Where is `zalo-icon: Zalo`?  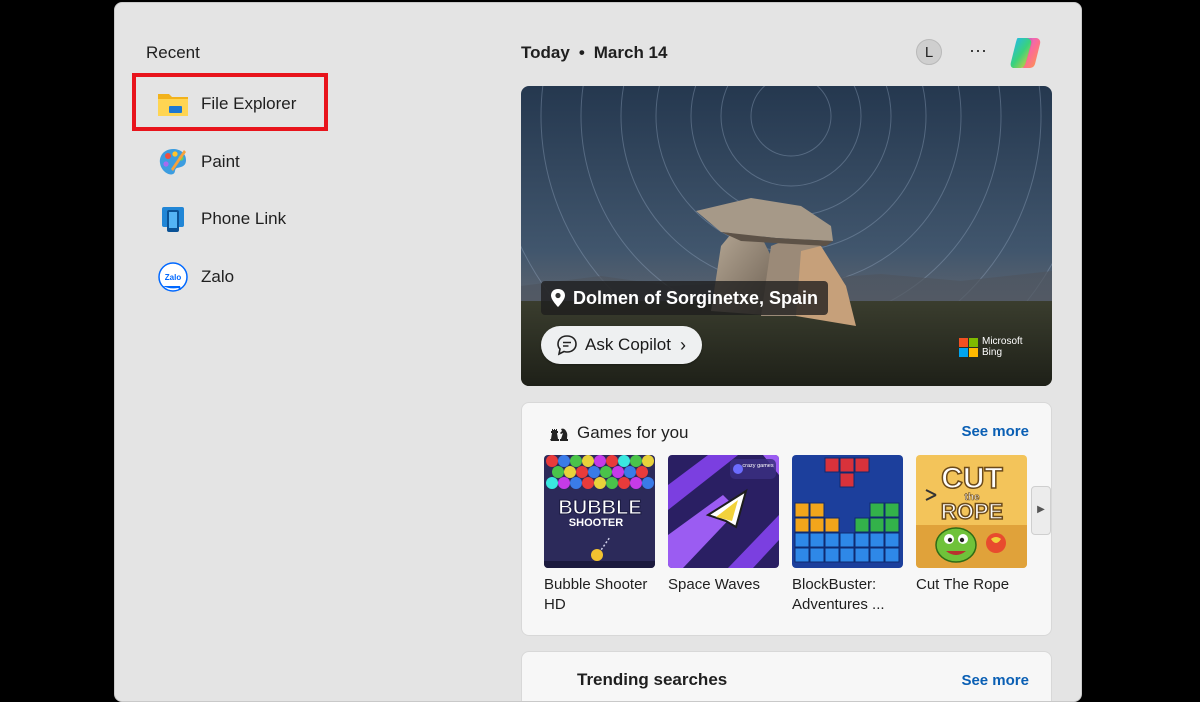 zalo-icon: Zalo is located at coordinates (173, 277).